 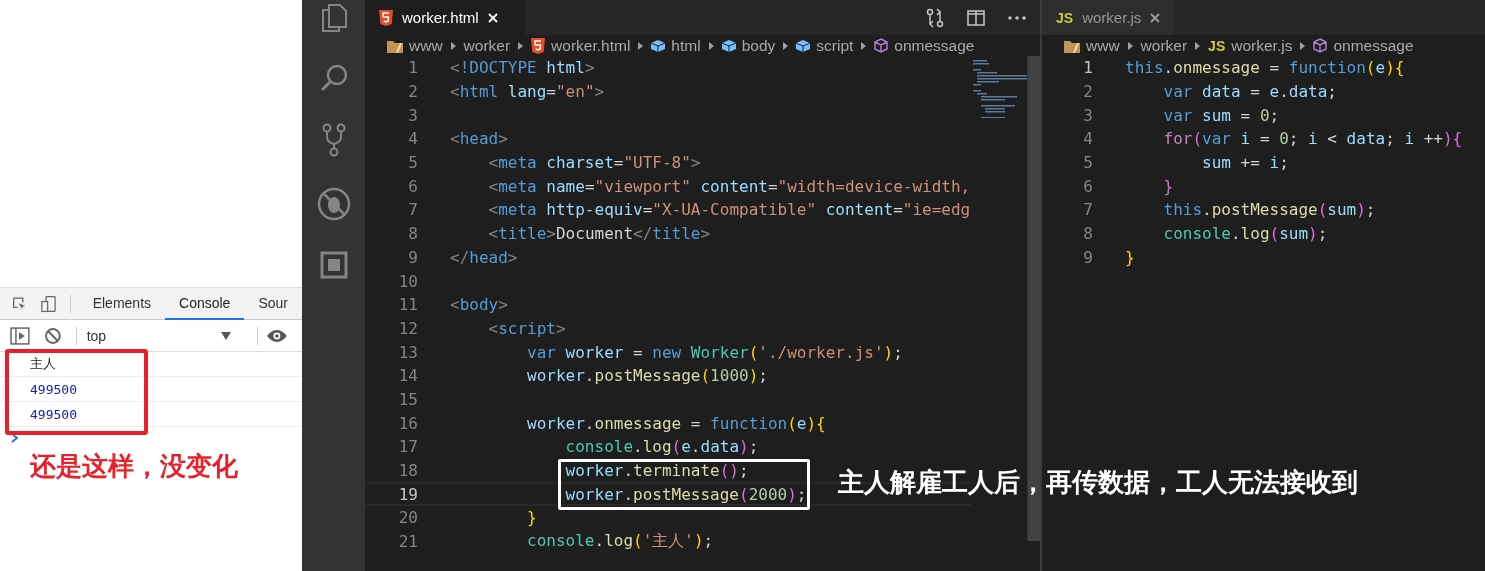 I want to click on line-number: 11, so click(x=407, y=305).